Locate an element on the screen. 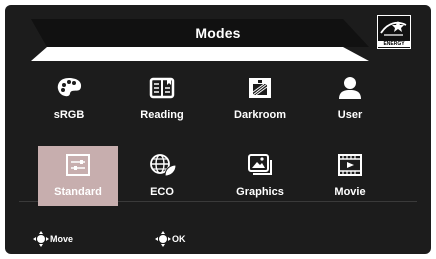 This screenshot has width=436, height=259. energy-star-icon is located at coordinates (393, 28).